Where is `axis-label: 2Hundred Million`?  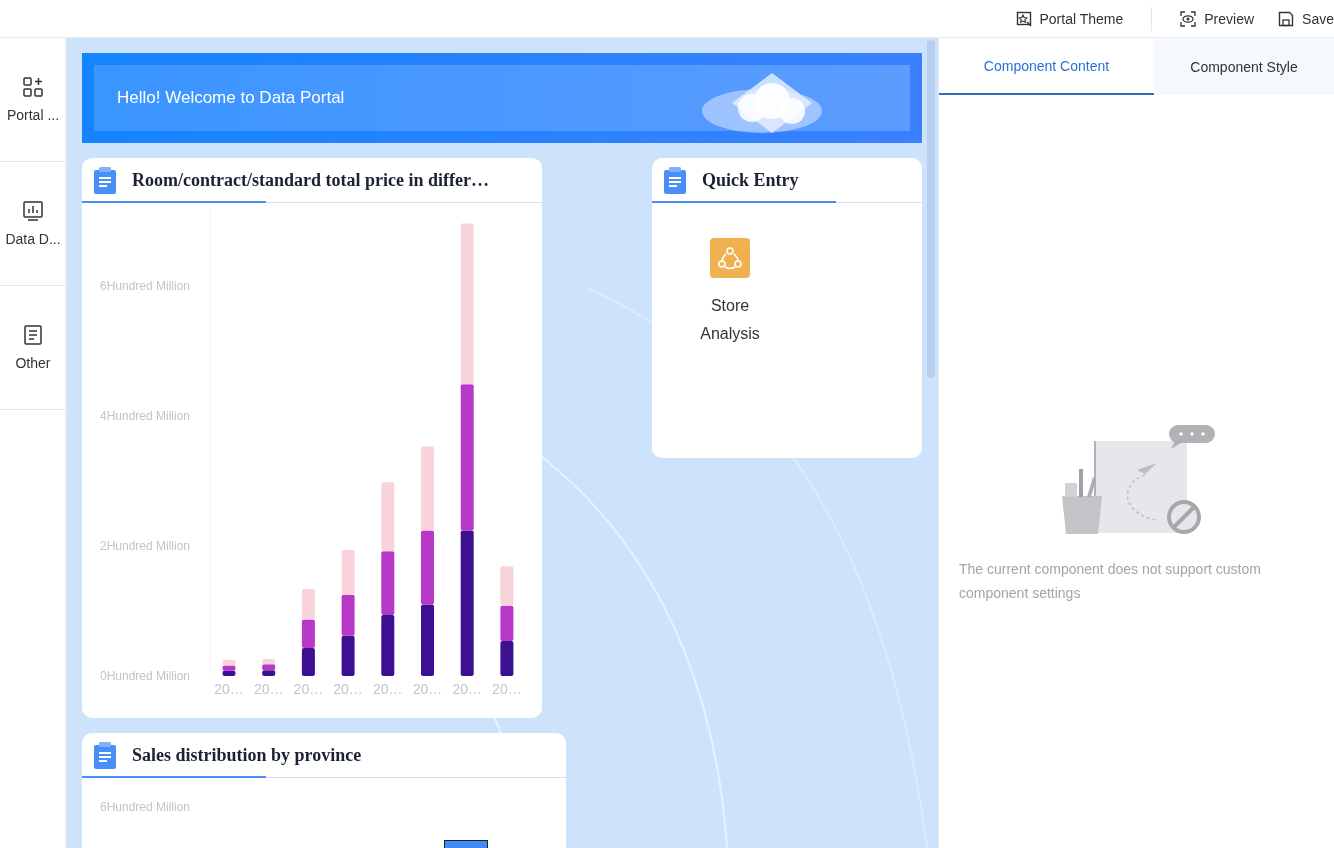 axis-label: 2Hundred Million is located at coordinates (145, 546).